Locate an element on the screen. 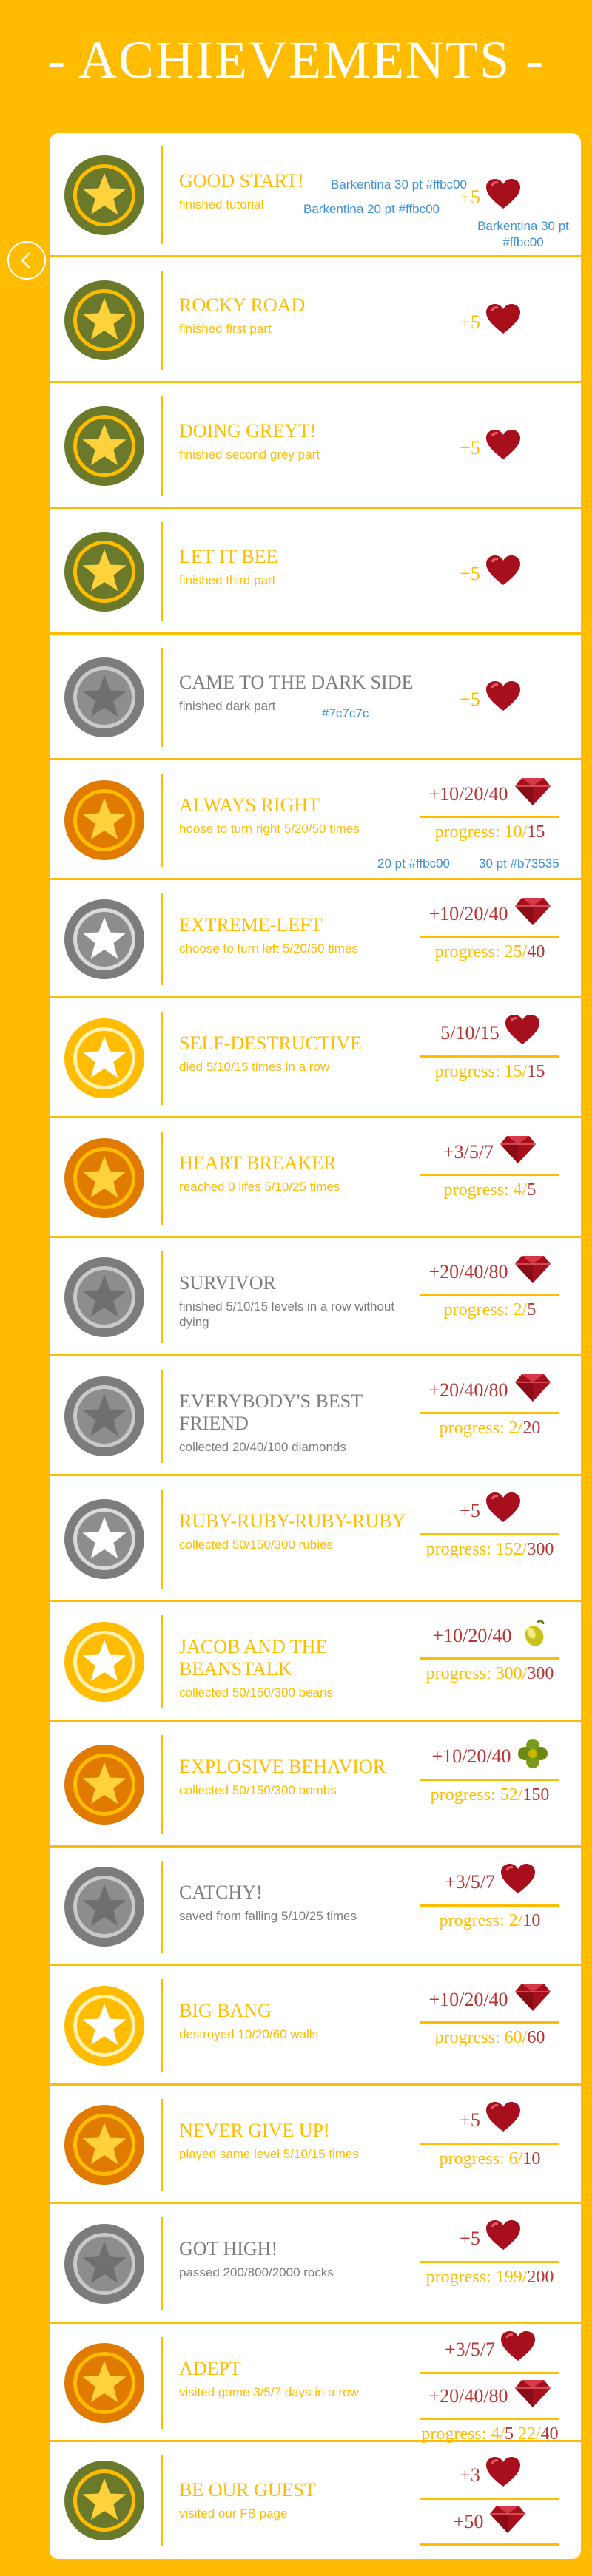 This screenshot has width=592, height=2576. progress-max: 5 is located at coordinates (531, 1309).